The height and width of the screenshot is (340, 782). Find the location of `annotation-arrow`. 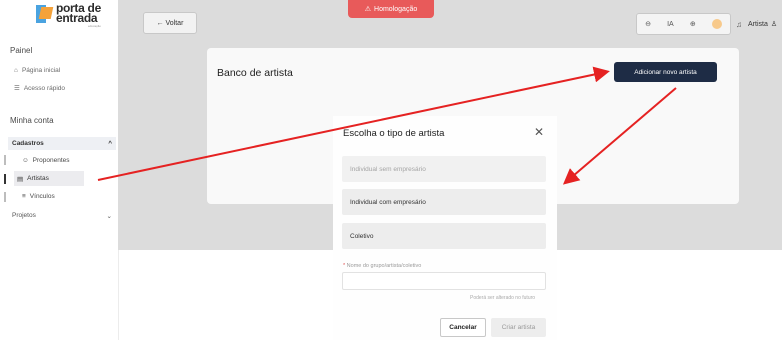

annotation-arrow is located at coordinates (619, 136).